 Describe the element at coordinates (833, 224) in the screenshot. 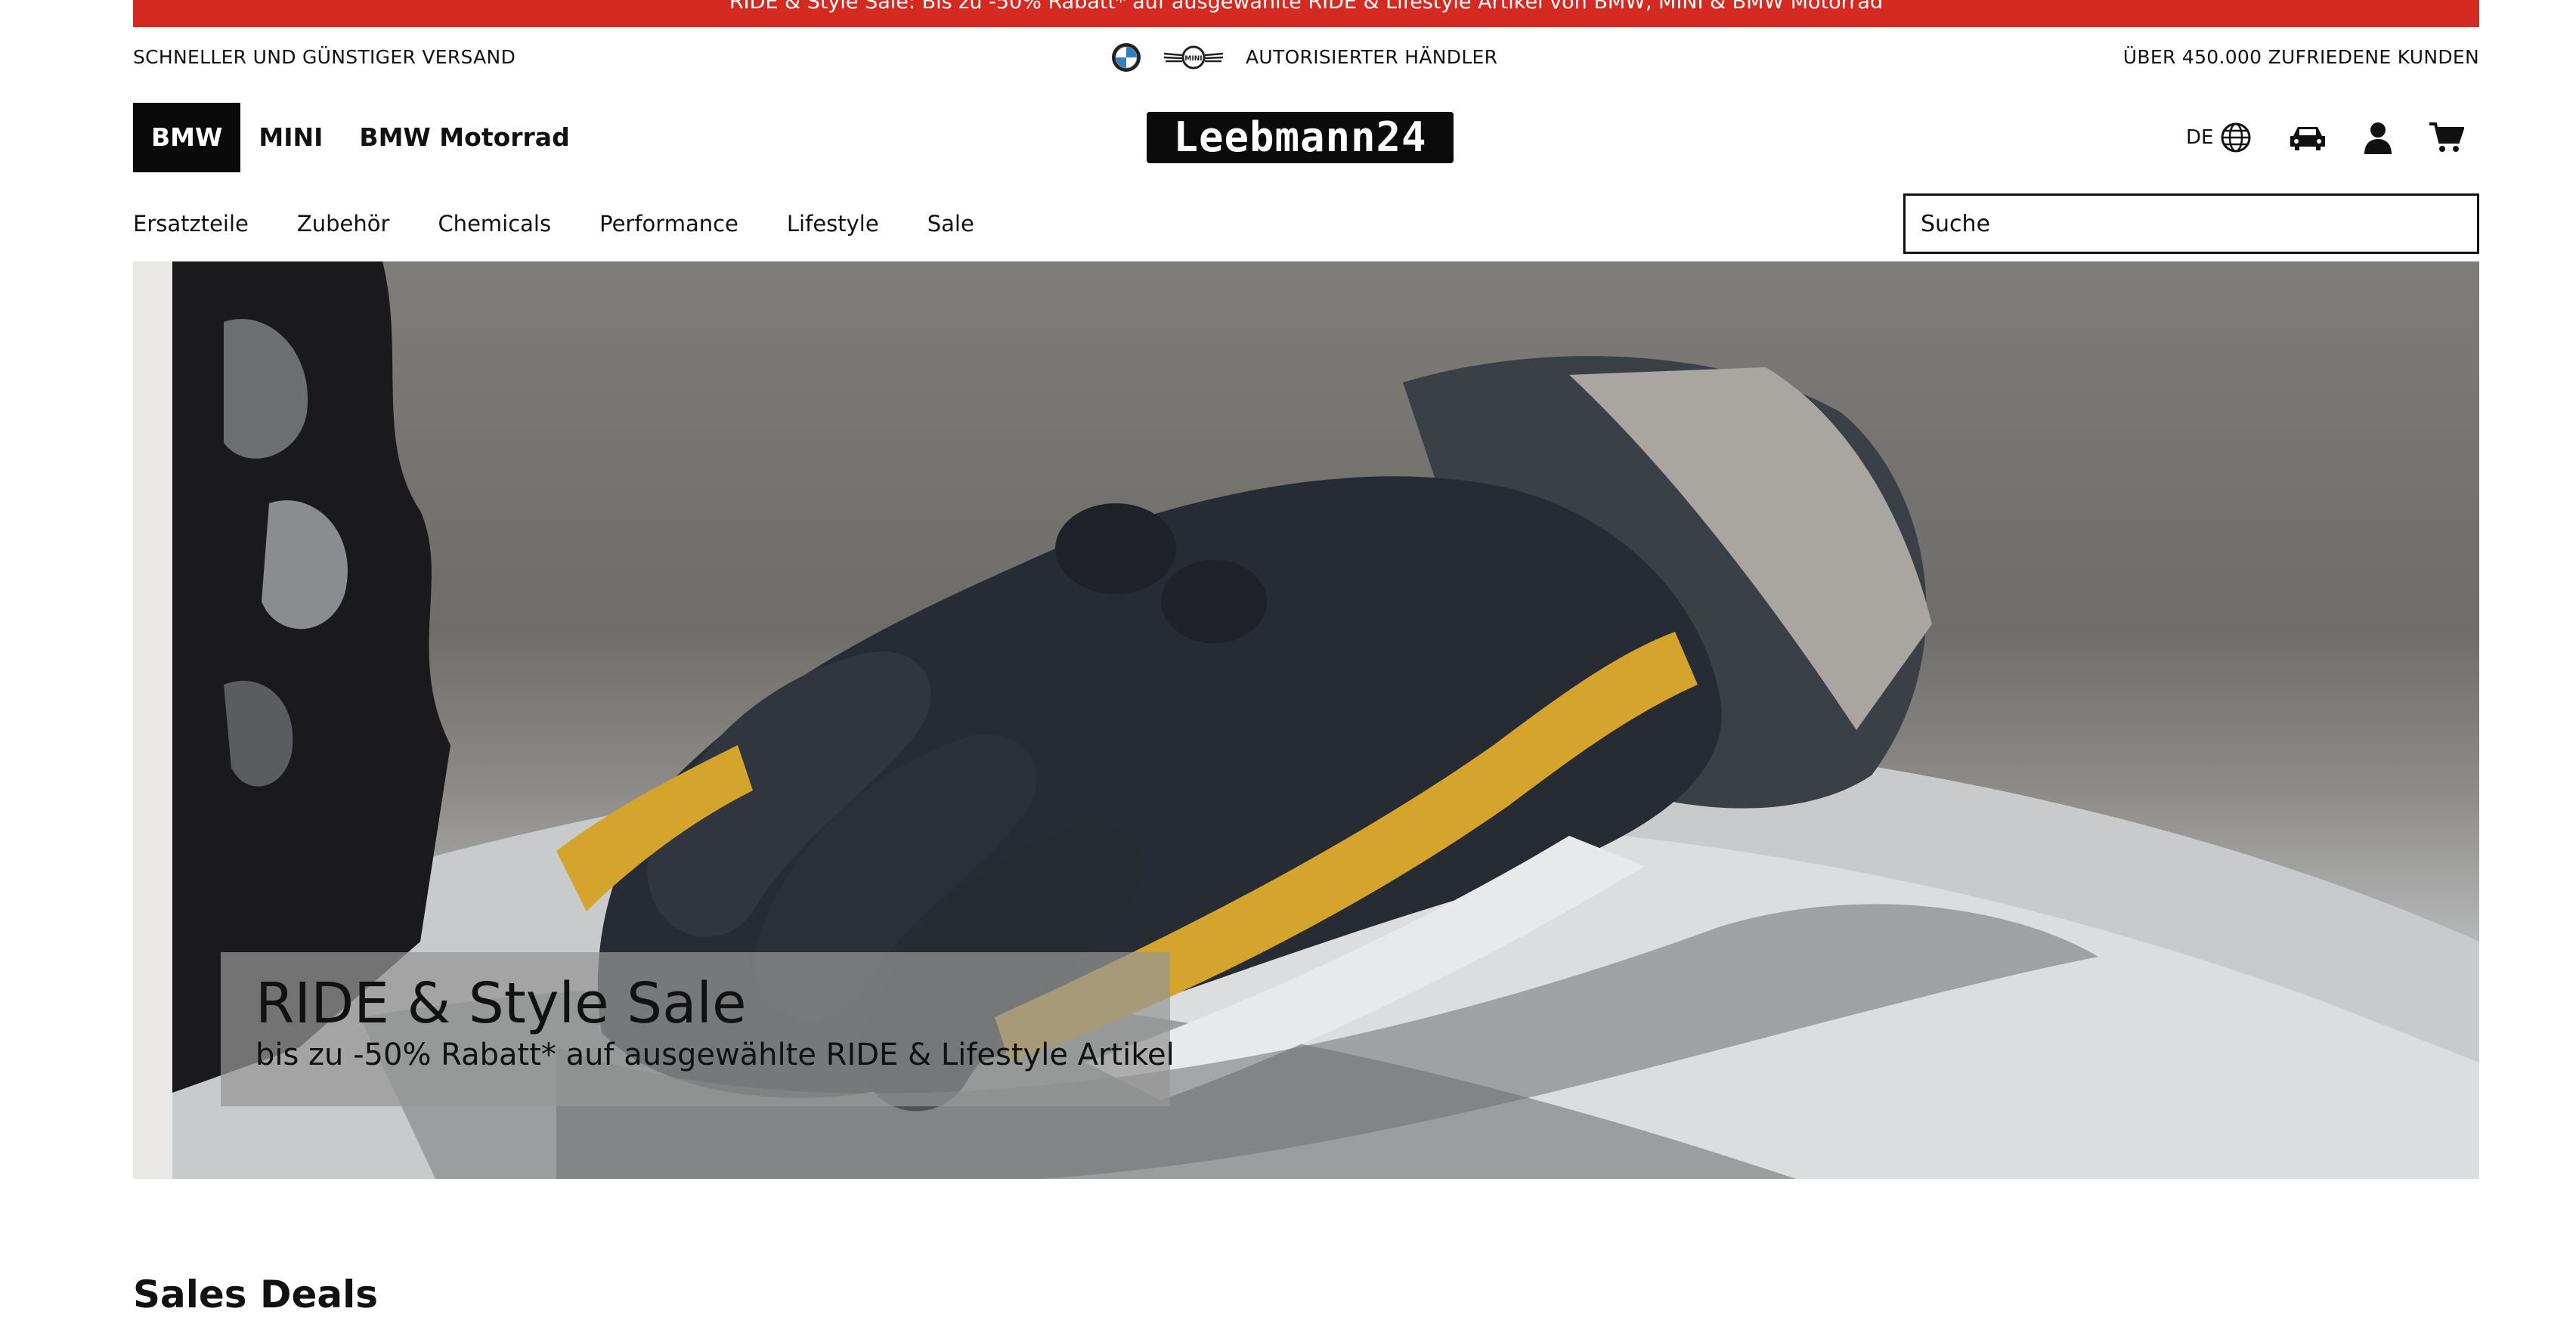

I see `nav-item-lifestyle: Lifestyle` at that location.